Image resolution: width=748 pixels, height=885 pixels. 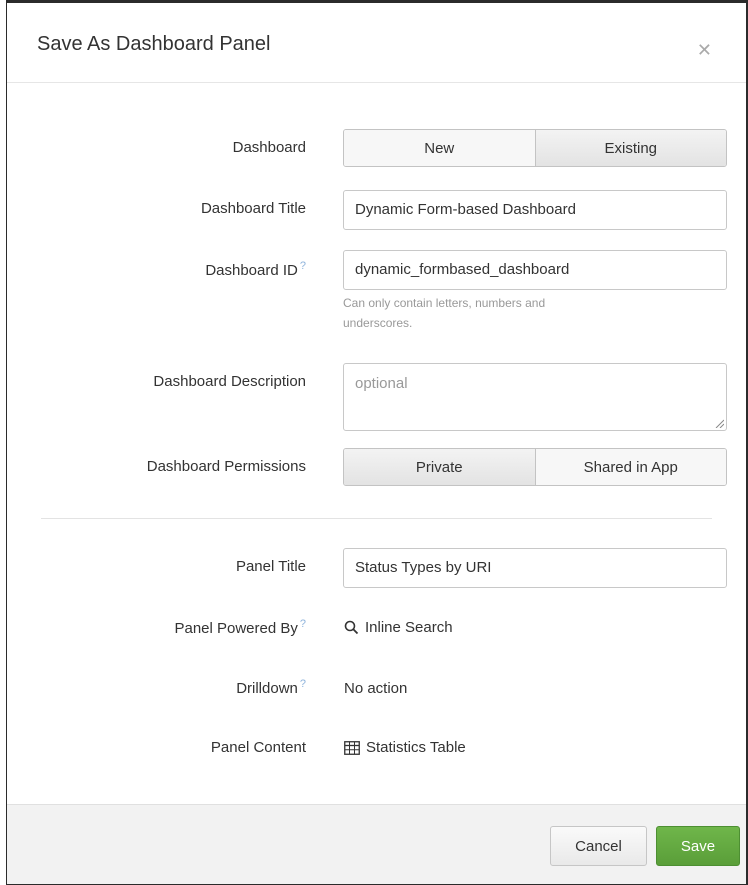 I want to click on dialog-header: Save As Dashboard Panel ✕, so click(x=376, y=43).